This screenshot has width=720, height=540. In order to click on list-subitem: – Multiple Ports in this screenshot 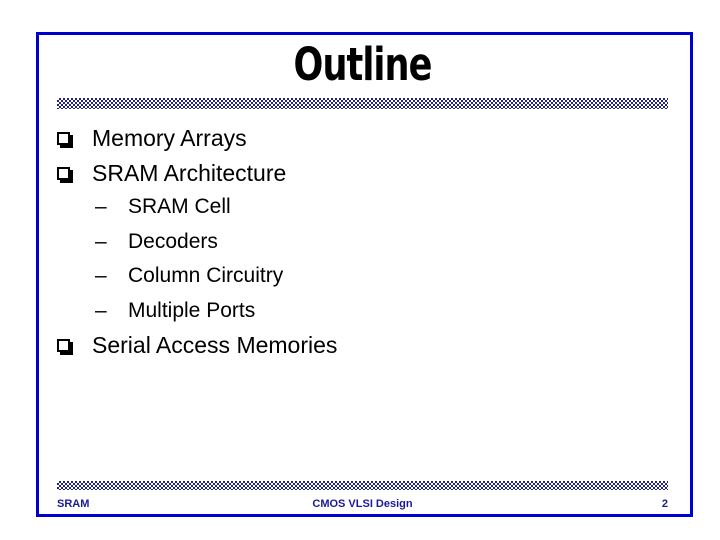, I will do `click(362, 311)`.